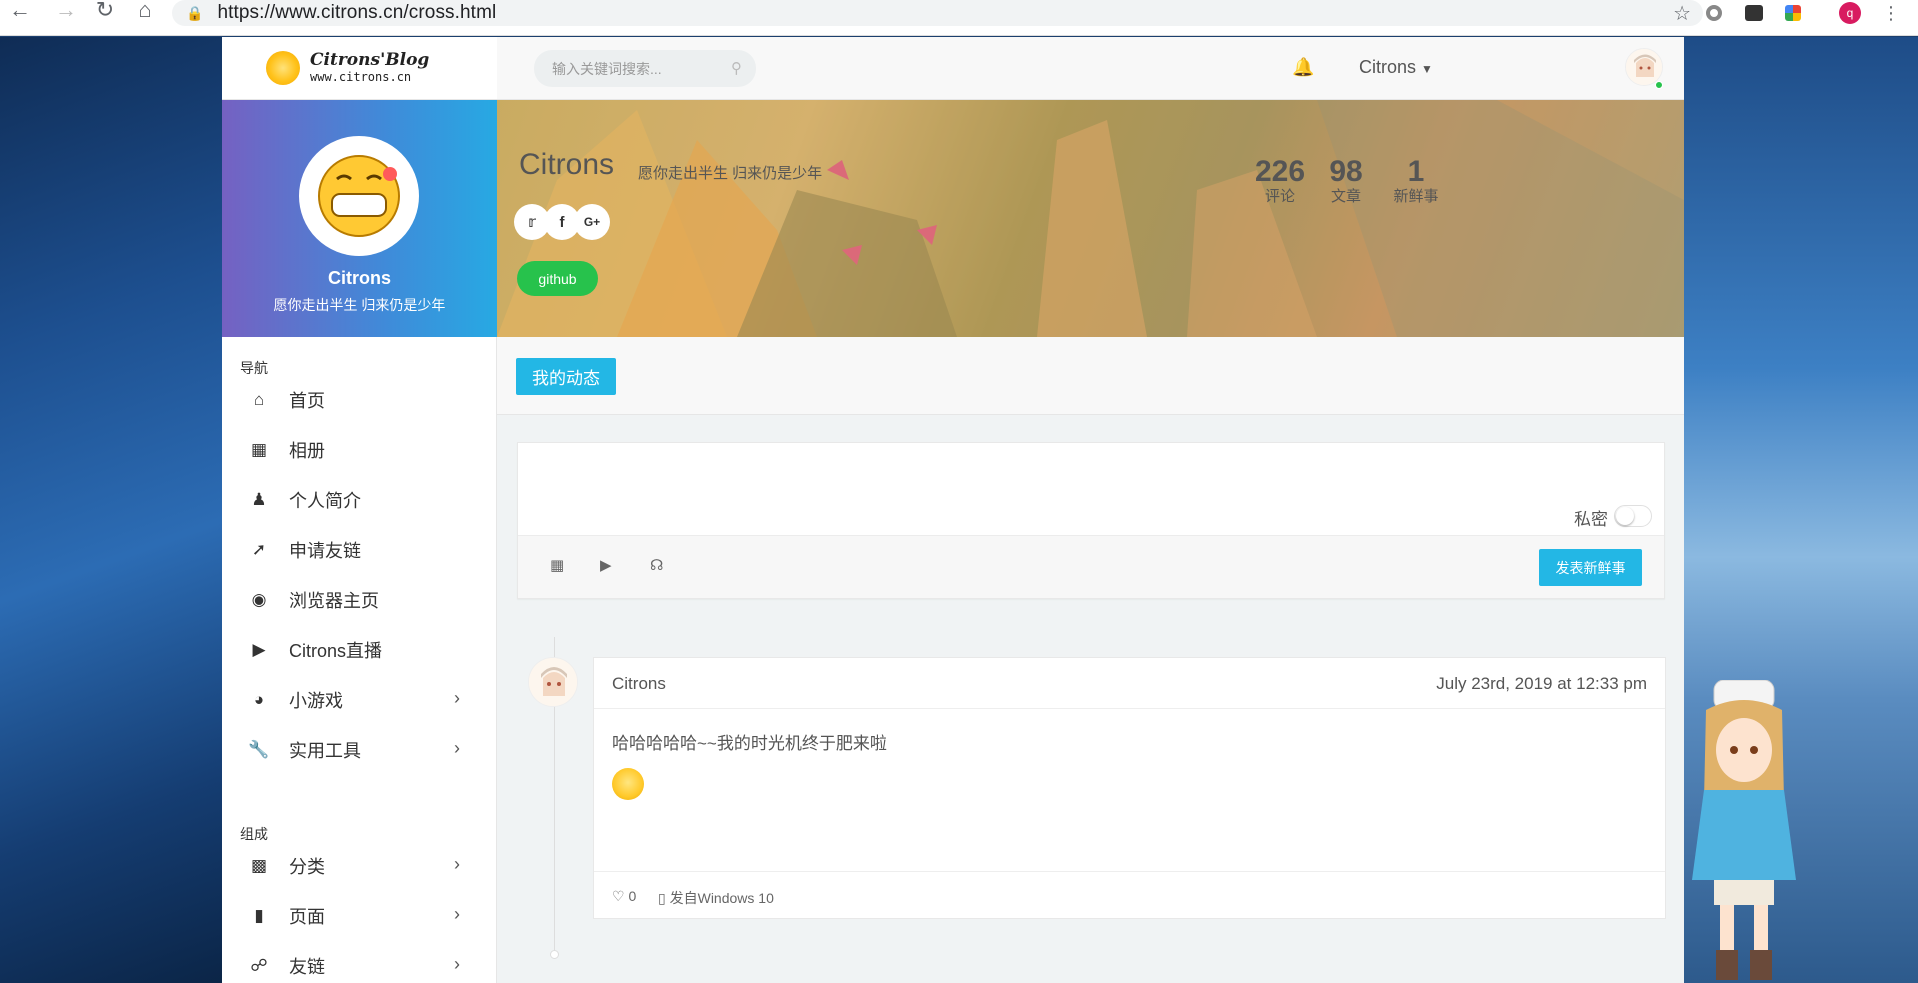  What do you see at coordinates (1091, 489) in the screenshot?
I see `composer-textarea` at bounding box center [1091, 489].